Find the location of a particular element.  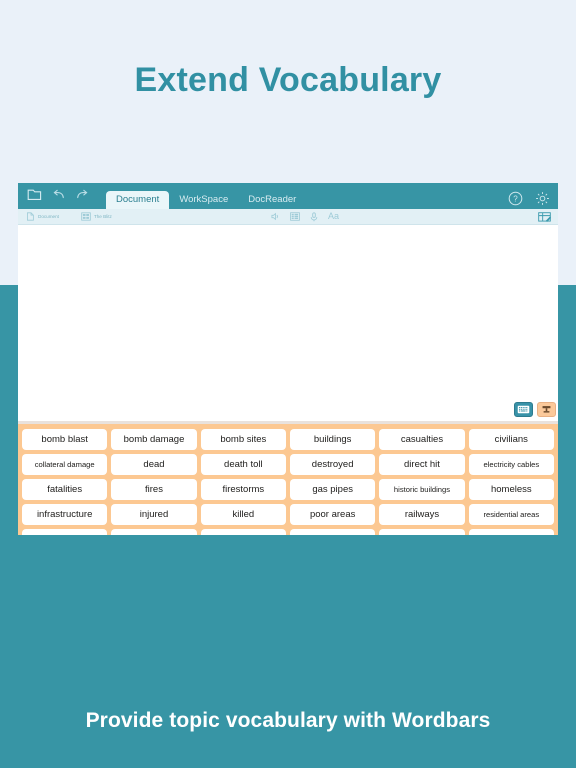

subtoolbar-right-group is located at coordinates (544, 216).